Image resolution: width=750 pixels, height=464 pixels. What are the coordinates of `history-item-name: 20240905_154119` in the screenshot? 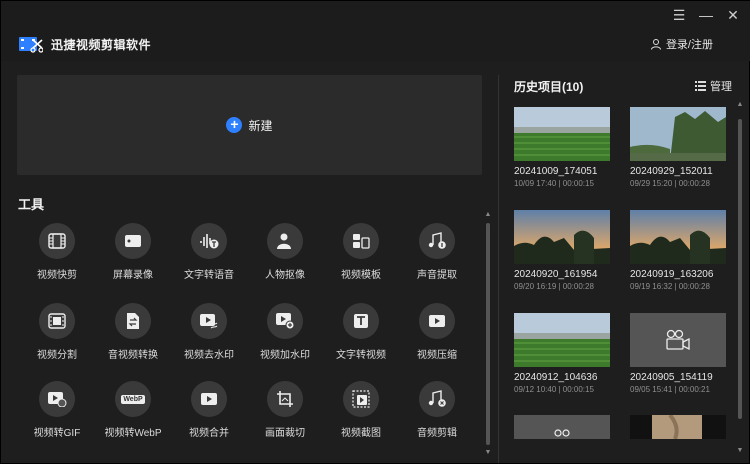 It's located at (671, 377).